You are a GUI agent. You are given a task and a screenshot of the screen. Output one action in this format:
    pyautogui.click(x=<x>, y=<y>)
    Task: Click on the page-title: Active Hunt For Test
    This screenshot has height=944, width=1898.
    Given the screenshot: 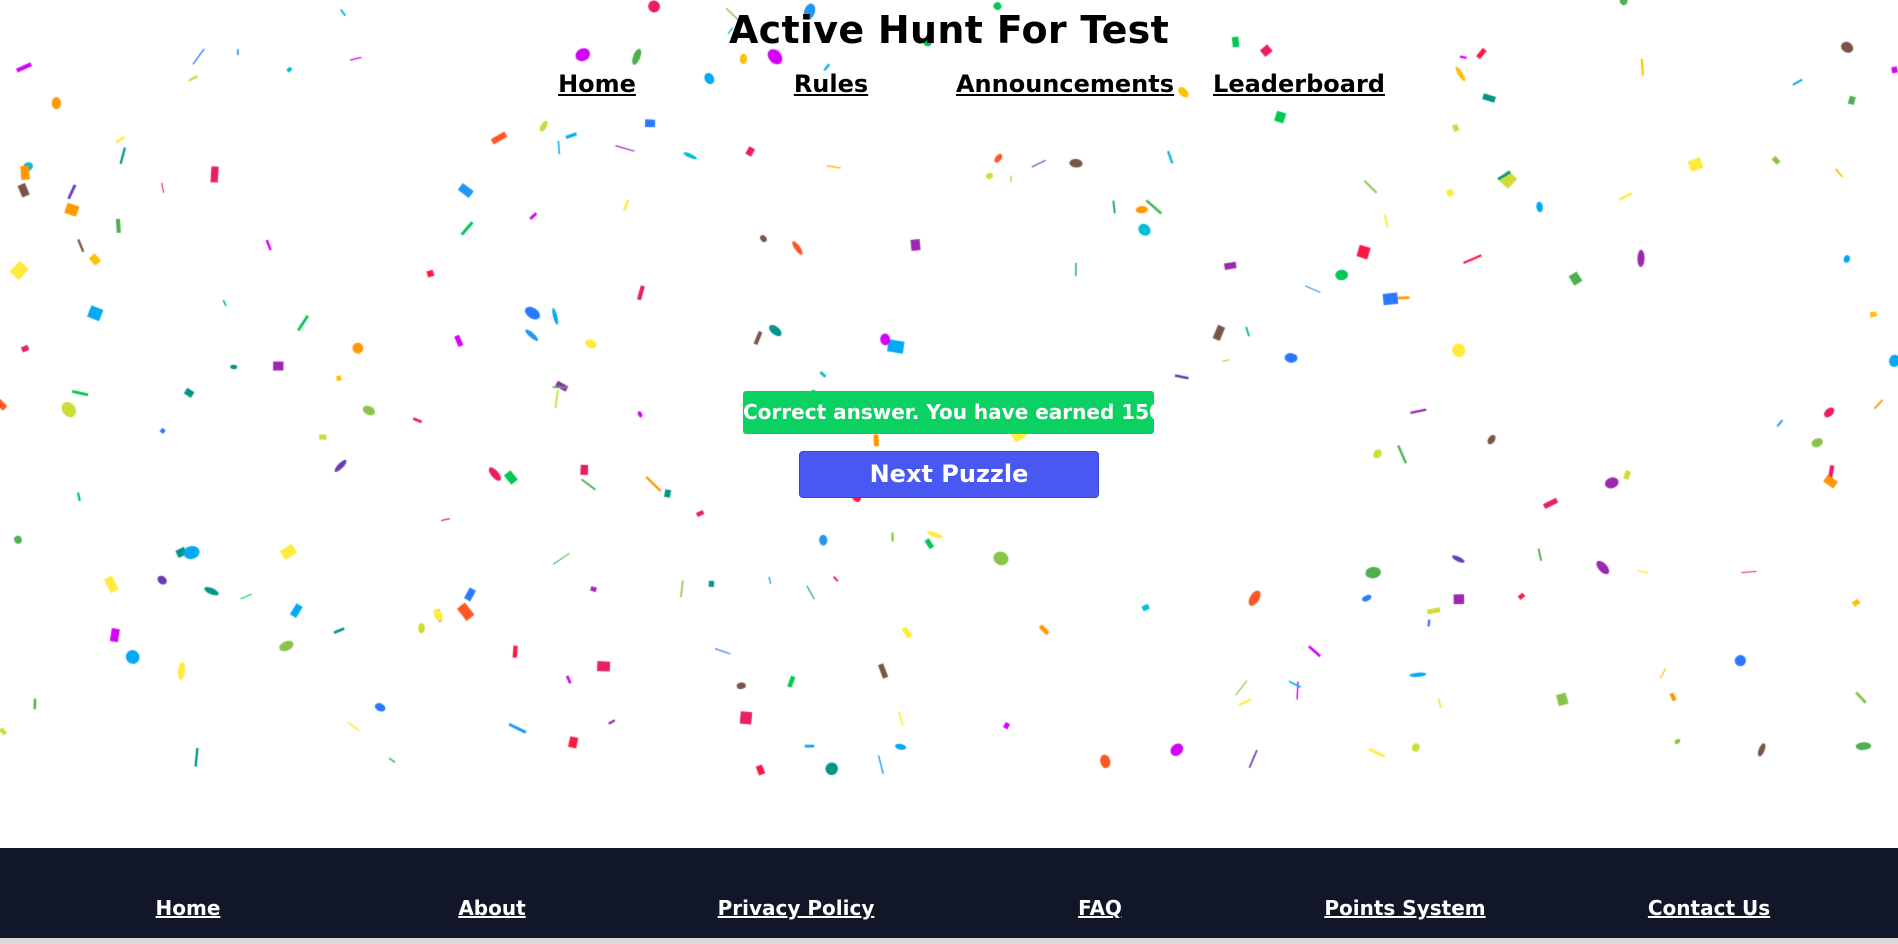 What is the action you would take?
    pyautogui.click(x=949, y=30)
    